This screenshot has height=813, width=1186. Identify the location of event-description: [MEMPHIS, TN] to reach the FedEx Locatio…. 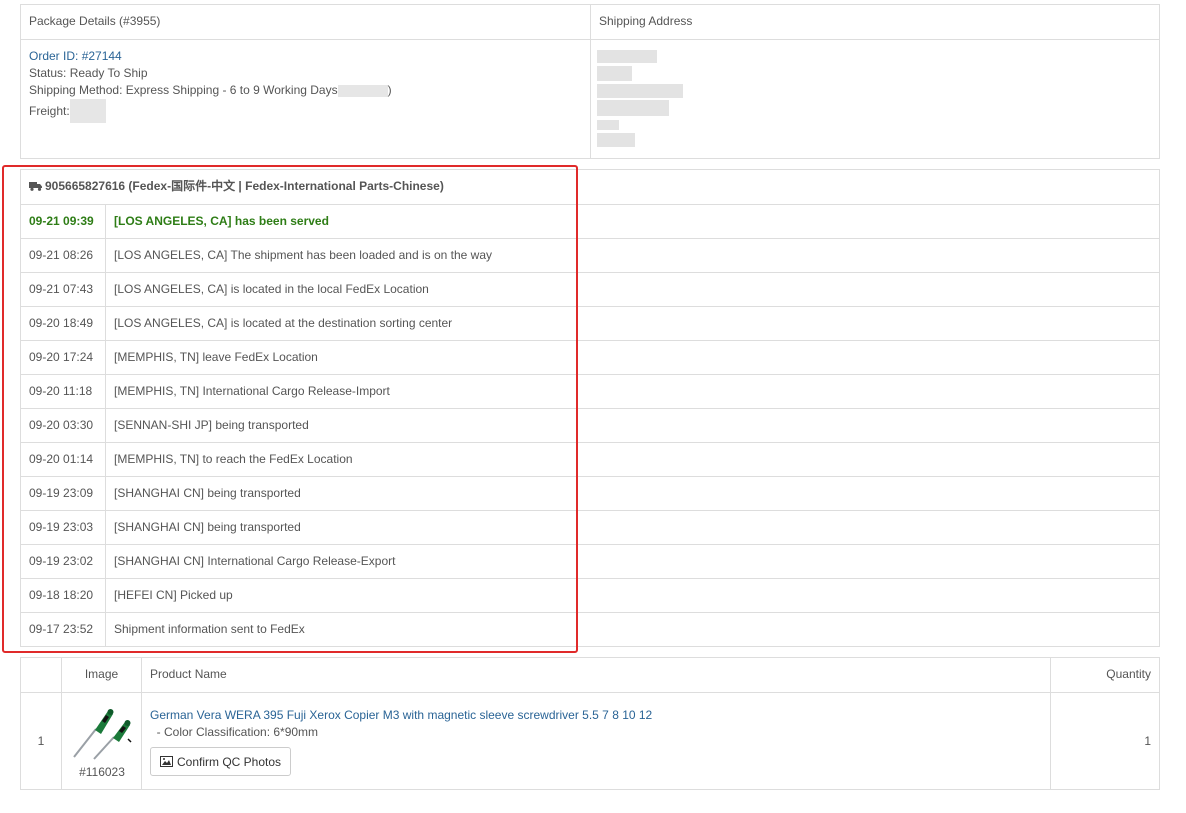
(233, 459).